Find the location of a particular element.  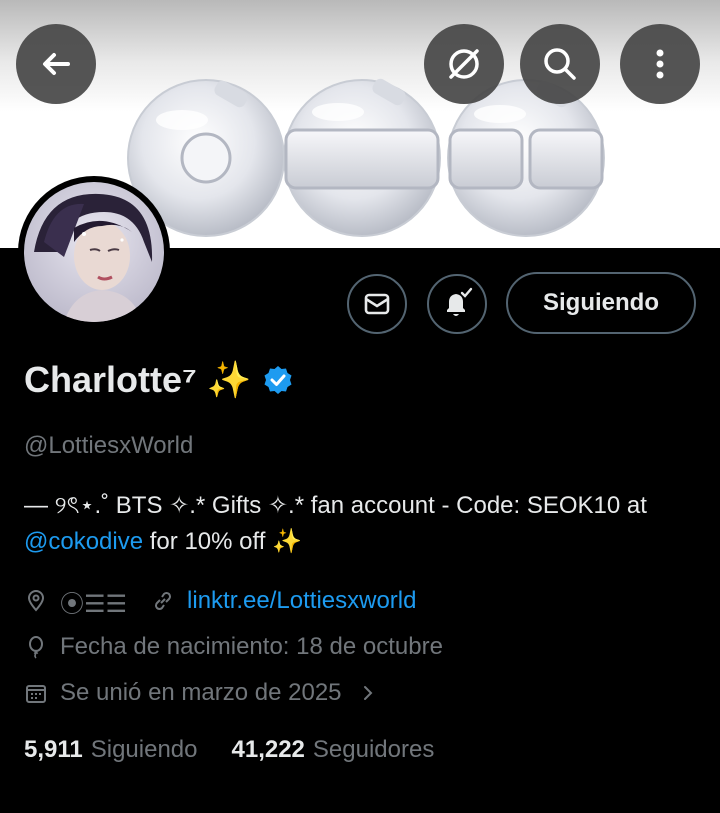

chevron-right-icon is located at coordinates (367, 693).